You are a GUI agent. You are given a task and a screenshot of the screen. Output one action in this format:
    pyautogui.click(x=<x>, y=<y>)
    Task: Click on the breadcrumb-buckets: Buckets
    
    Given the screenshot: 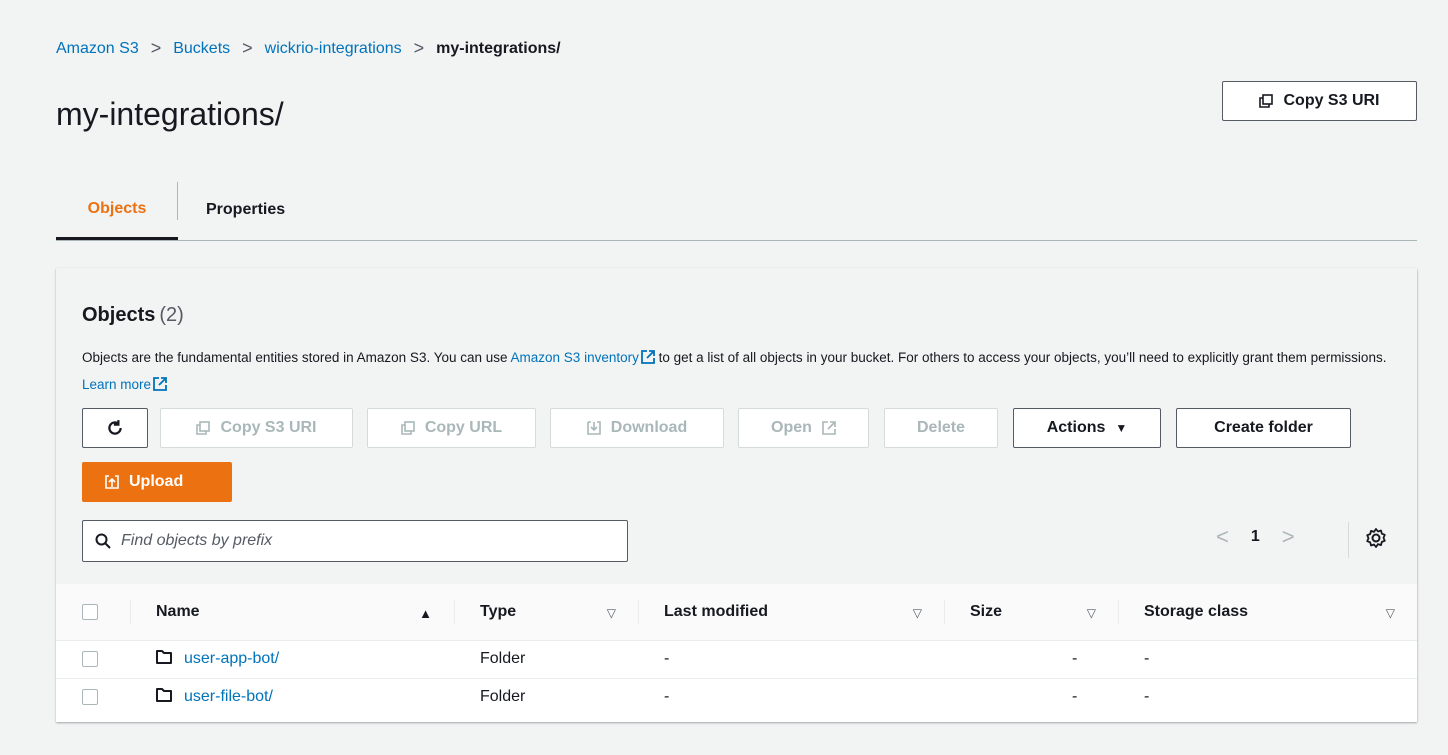 What is the action you would take?
    pyautogui.click(x=201, y=49)
    